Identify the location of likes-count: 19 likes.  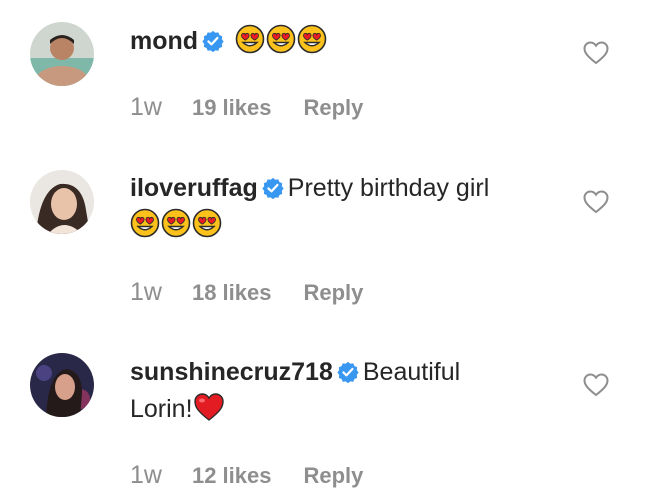
(232, 107).